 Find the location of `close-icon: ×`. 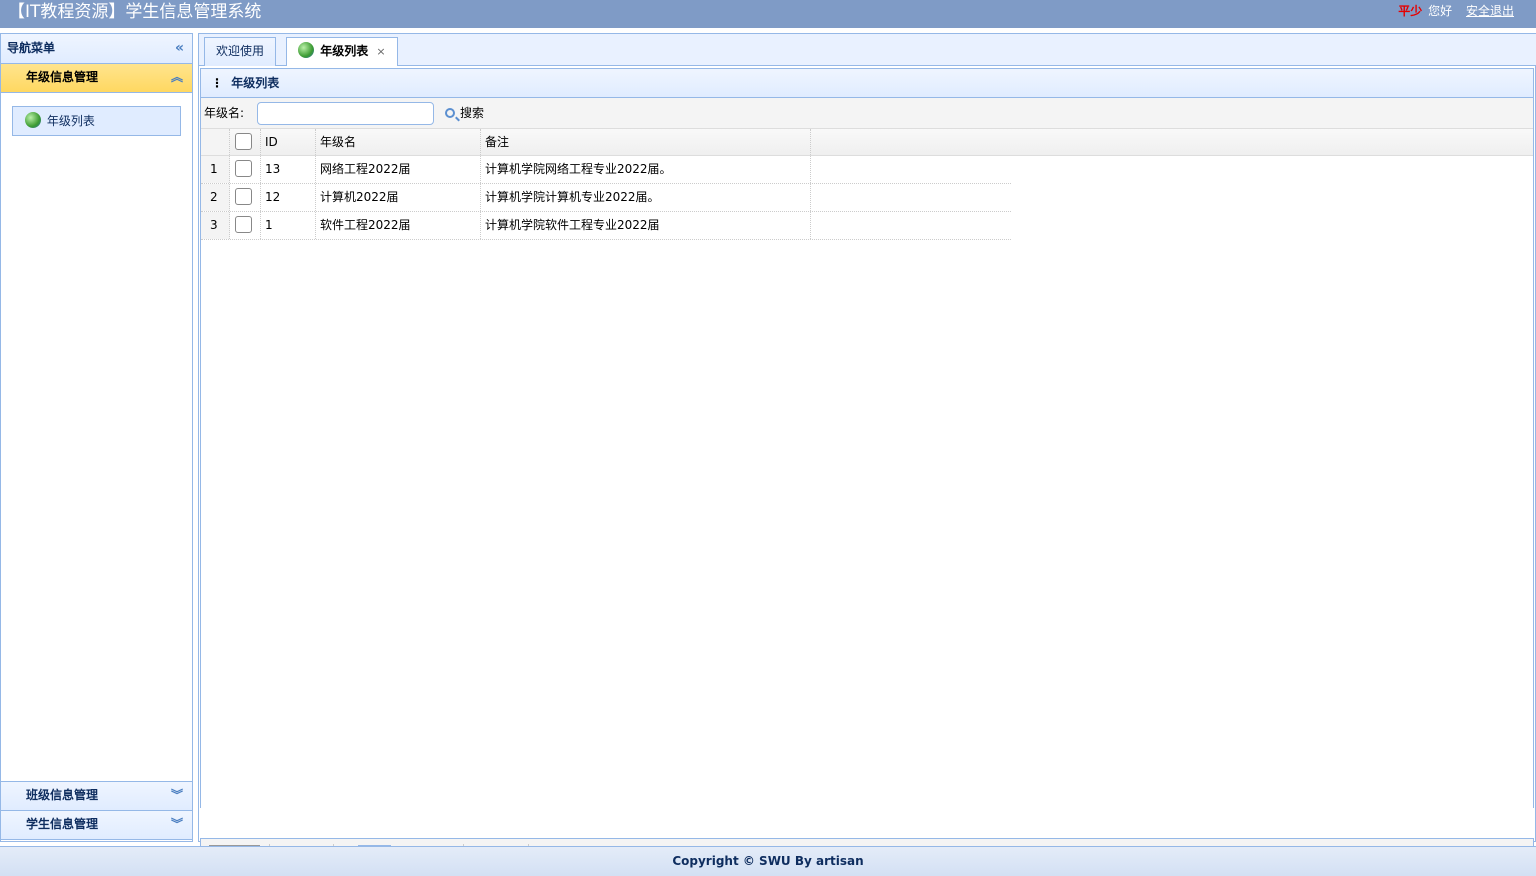

close-icon: × is located at coordinates (380, 51).